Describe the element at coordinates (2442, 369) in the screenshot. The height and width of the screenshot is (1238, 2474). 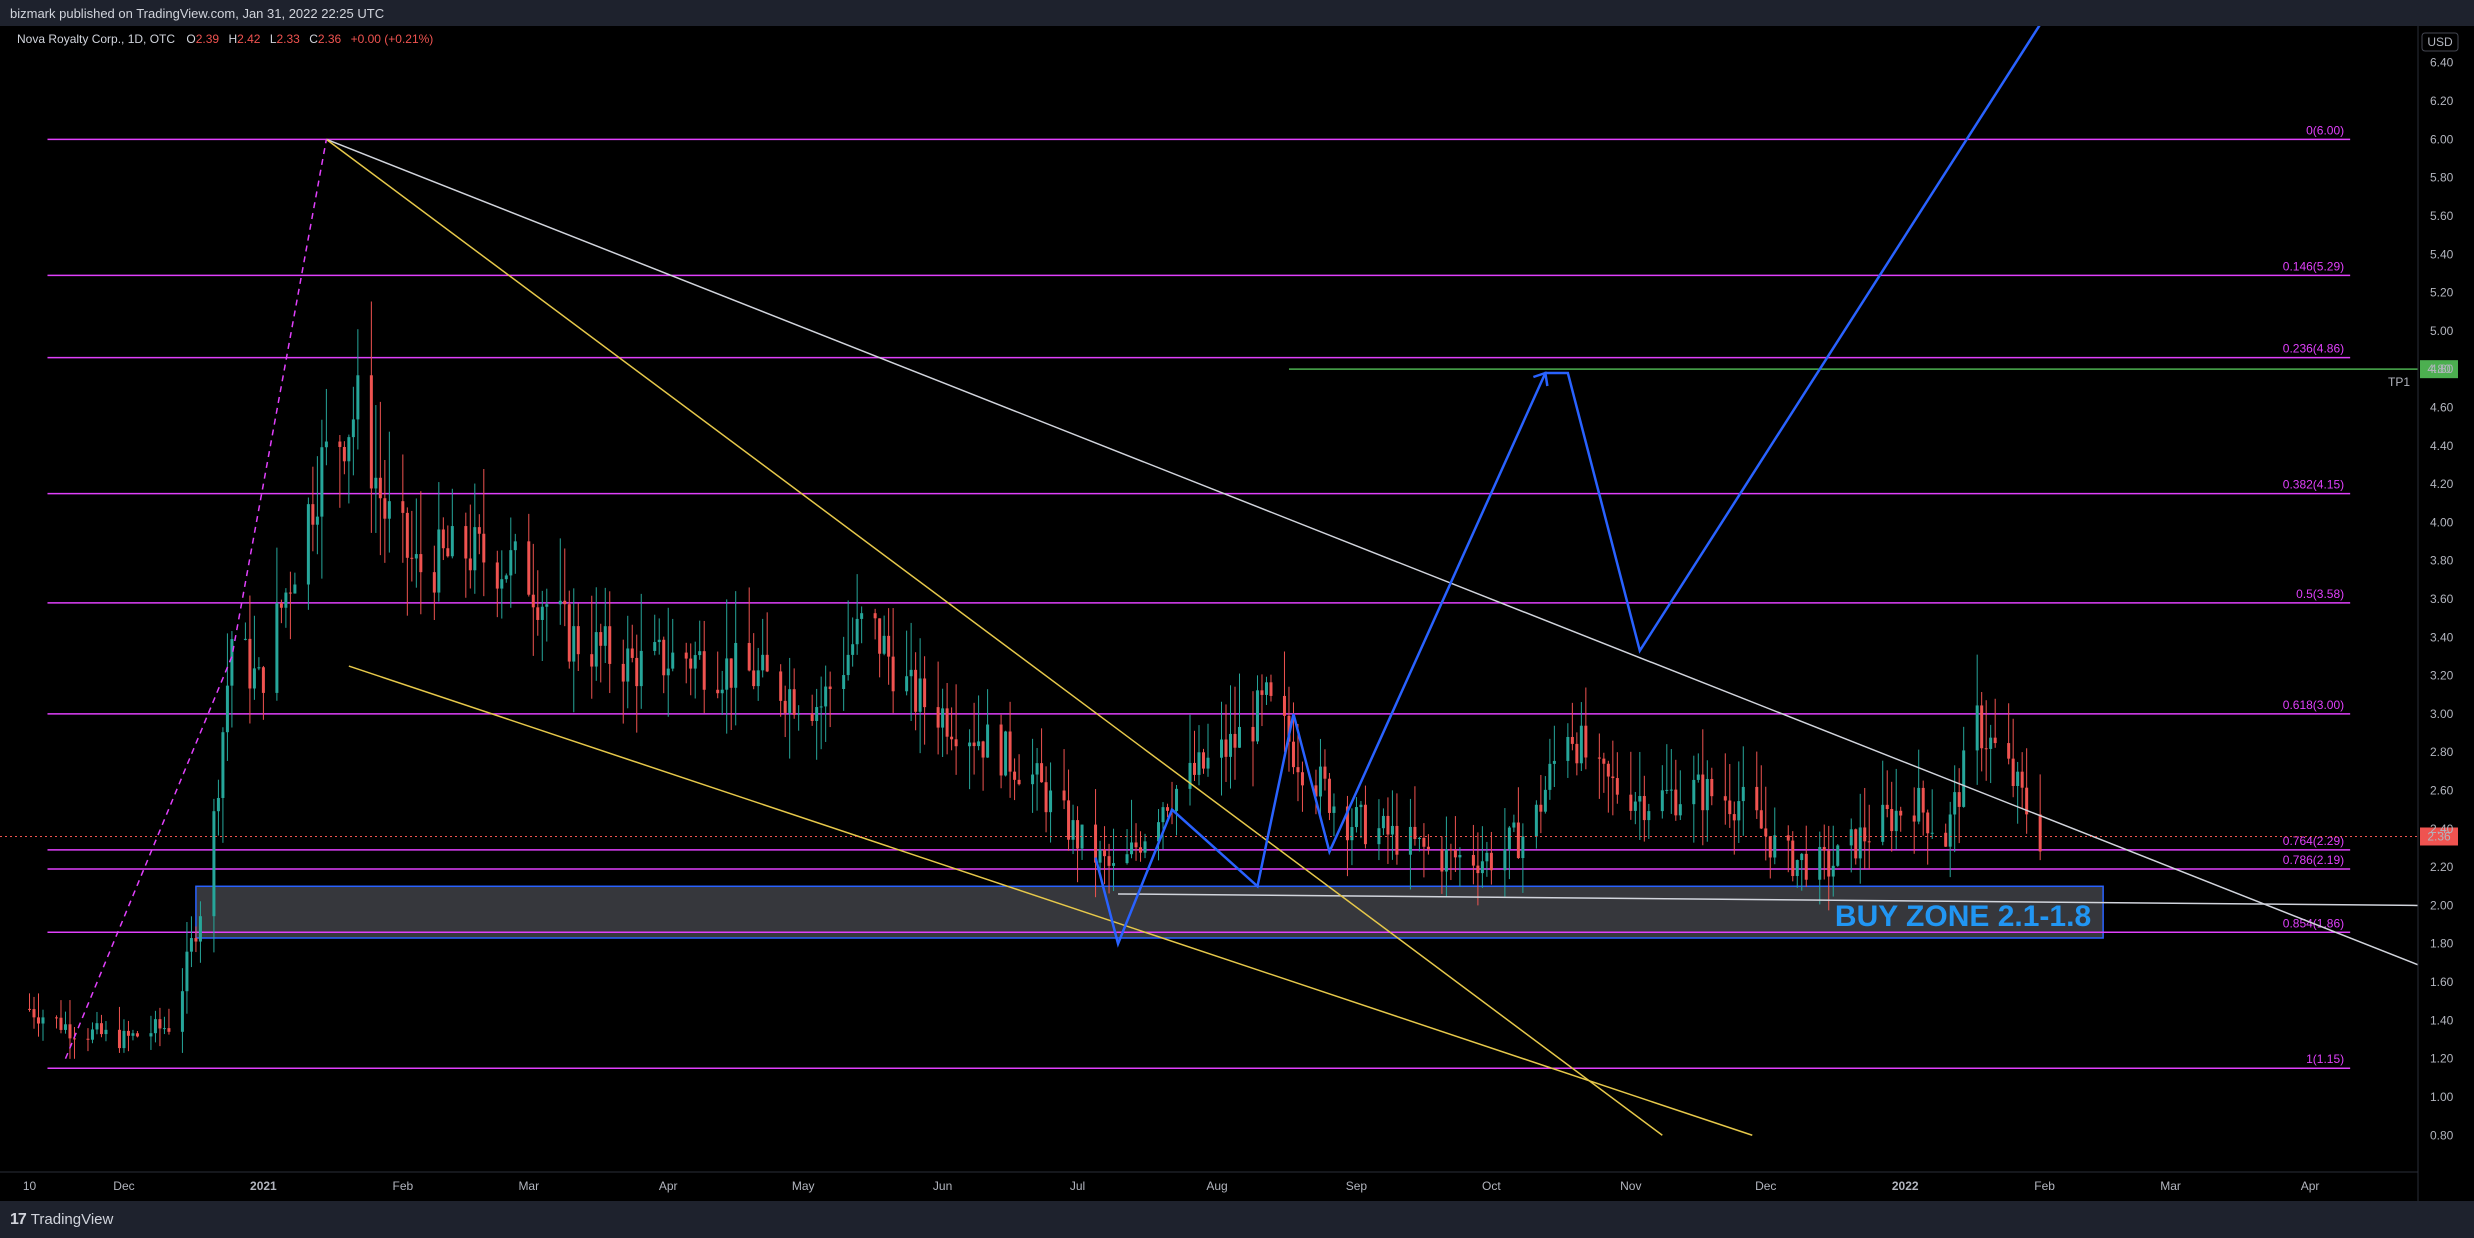
I see `y-tick-label: 4.80` at that location.